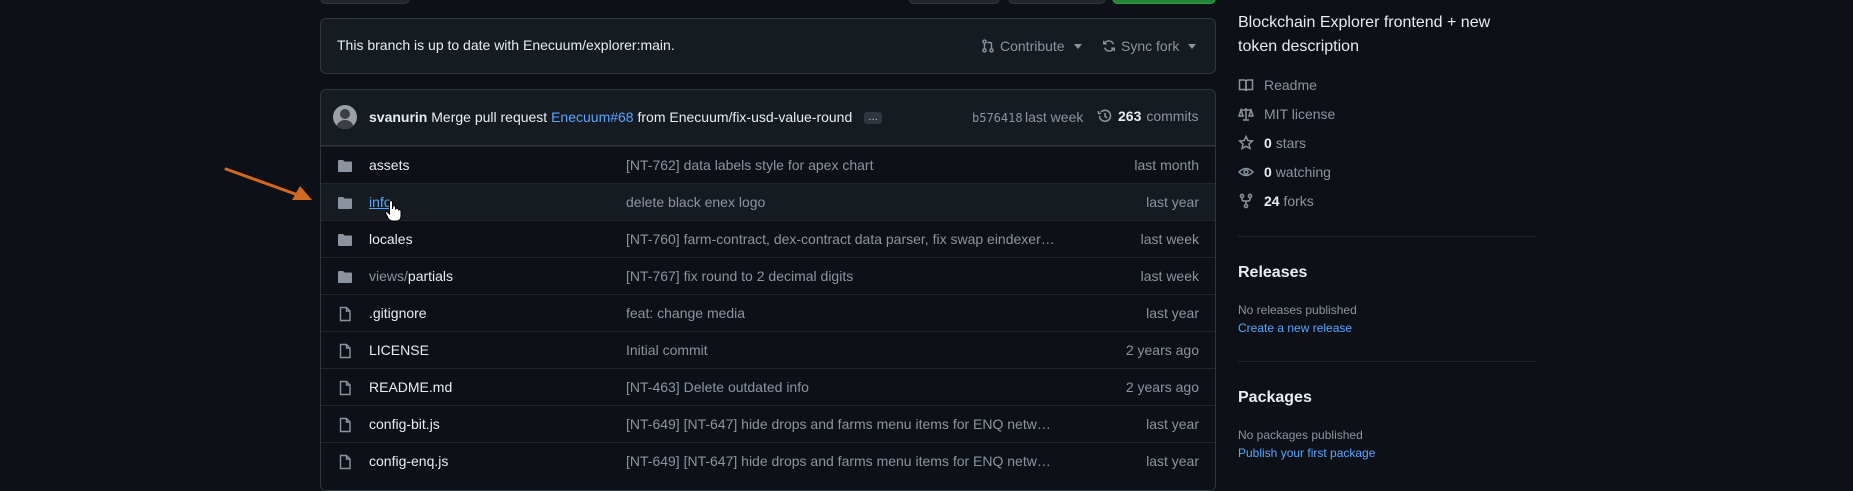  What do you see at coordinates (1272, 273) in the screenshot?
I see `releases-heading: Releases` at bounding box center [1272, 273].